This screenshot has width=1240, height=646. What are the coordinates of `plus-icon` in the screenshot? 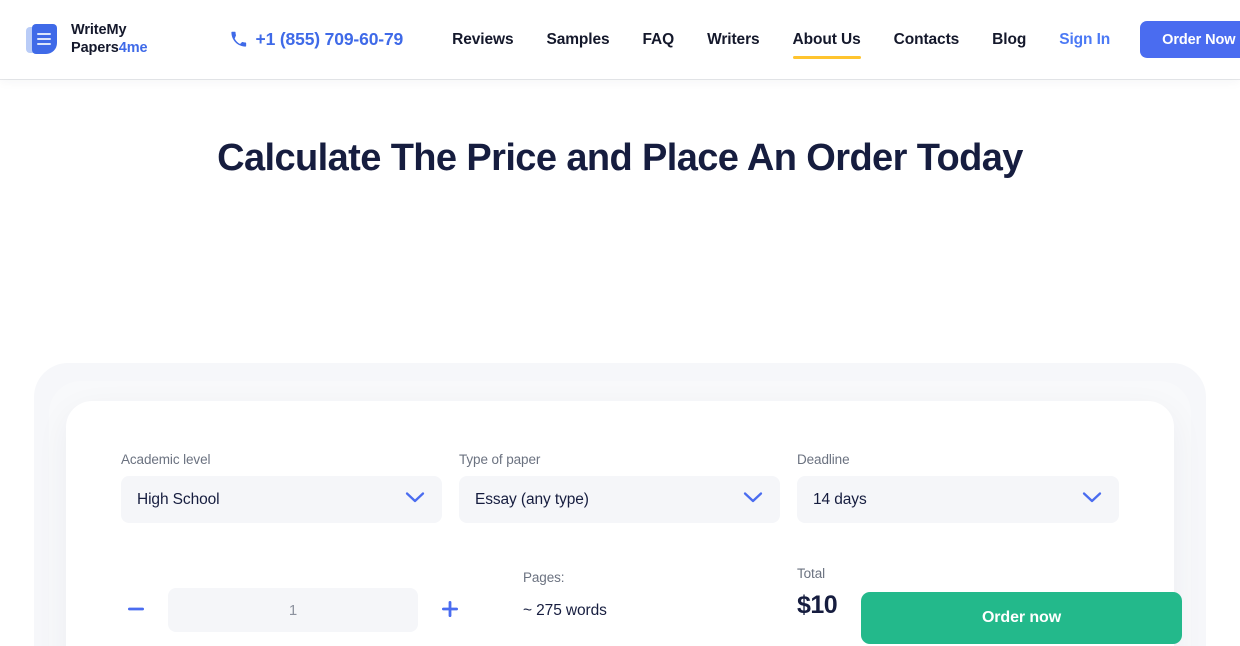 It's located at (450, 610).